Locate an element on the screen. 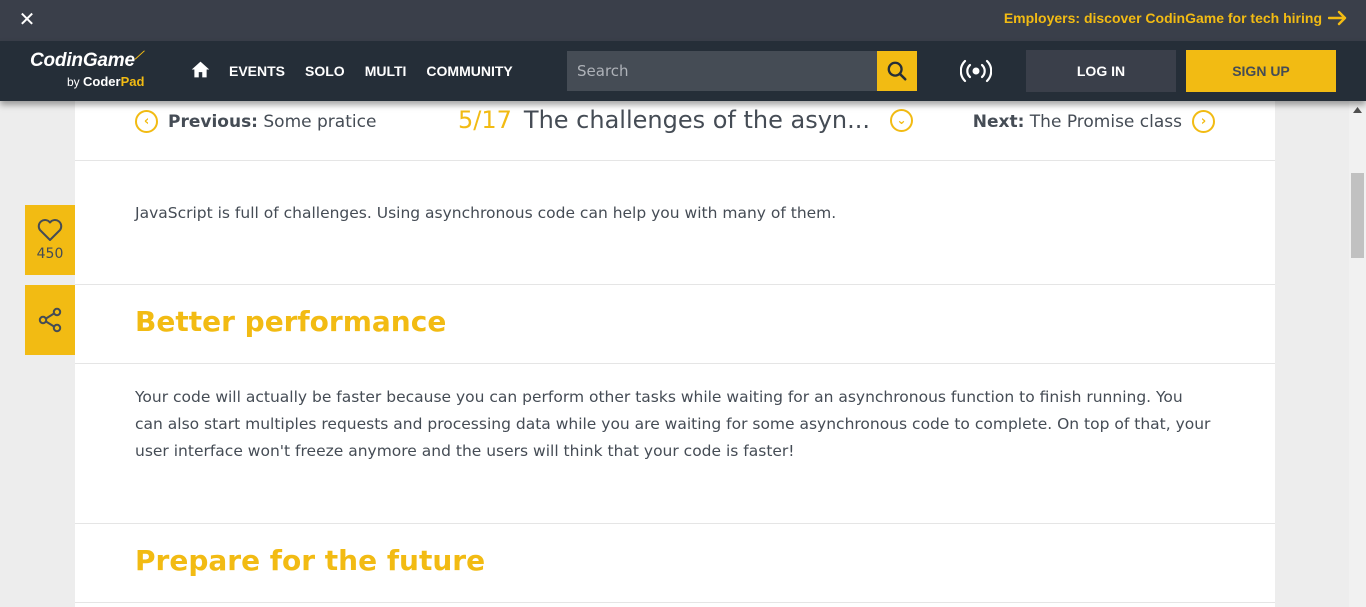 Image resolution: width=1366 pixels, height=607 pixels. brand-name: CodinGame is located at coordinates (82, 60).